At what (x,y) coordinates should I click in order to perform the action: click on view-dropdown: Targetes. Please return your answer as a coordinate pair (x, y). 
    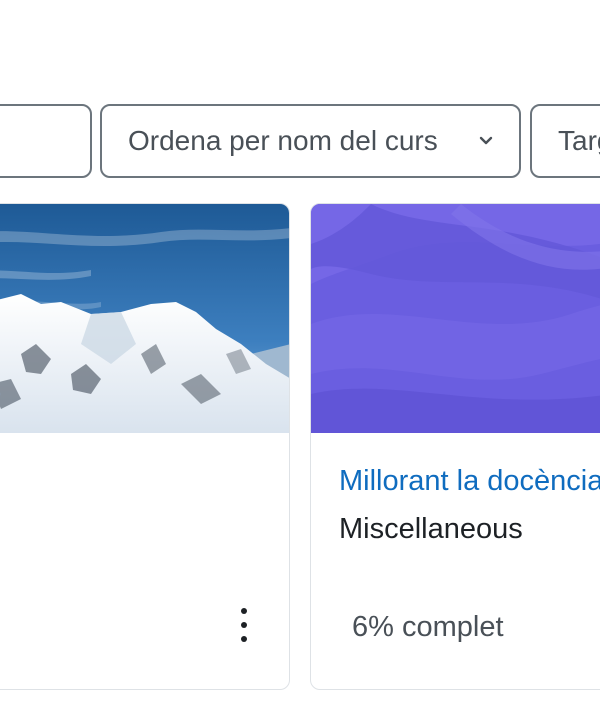
    Looking at the image, I should click on (565, 141).